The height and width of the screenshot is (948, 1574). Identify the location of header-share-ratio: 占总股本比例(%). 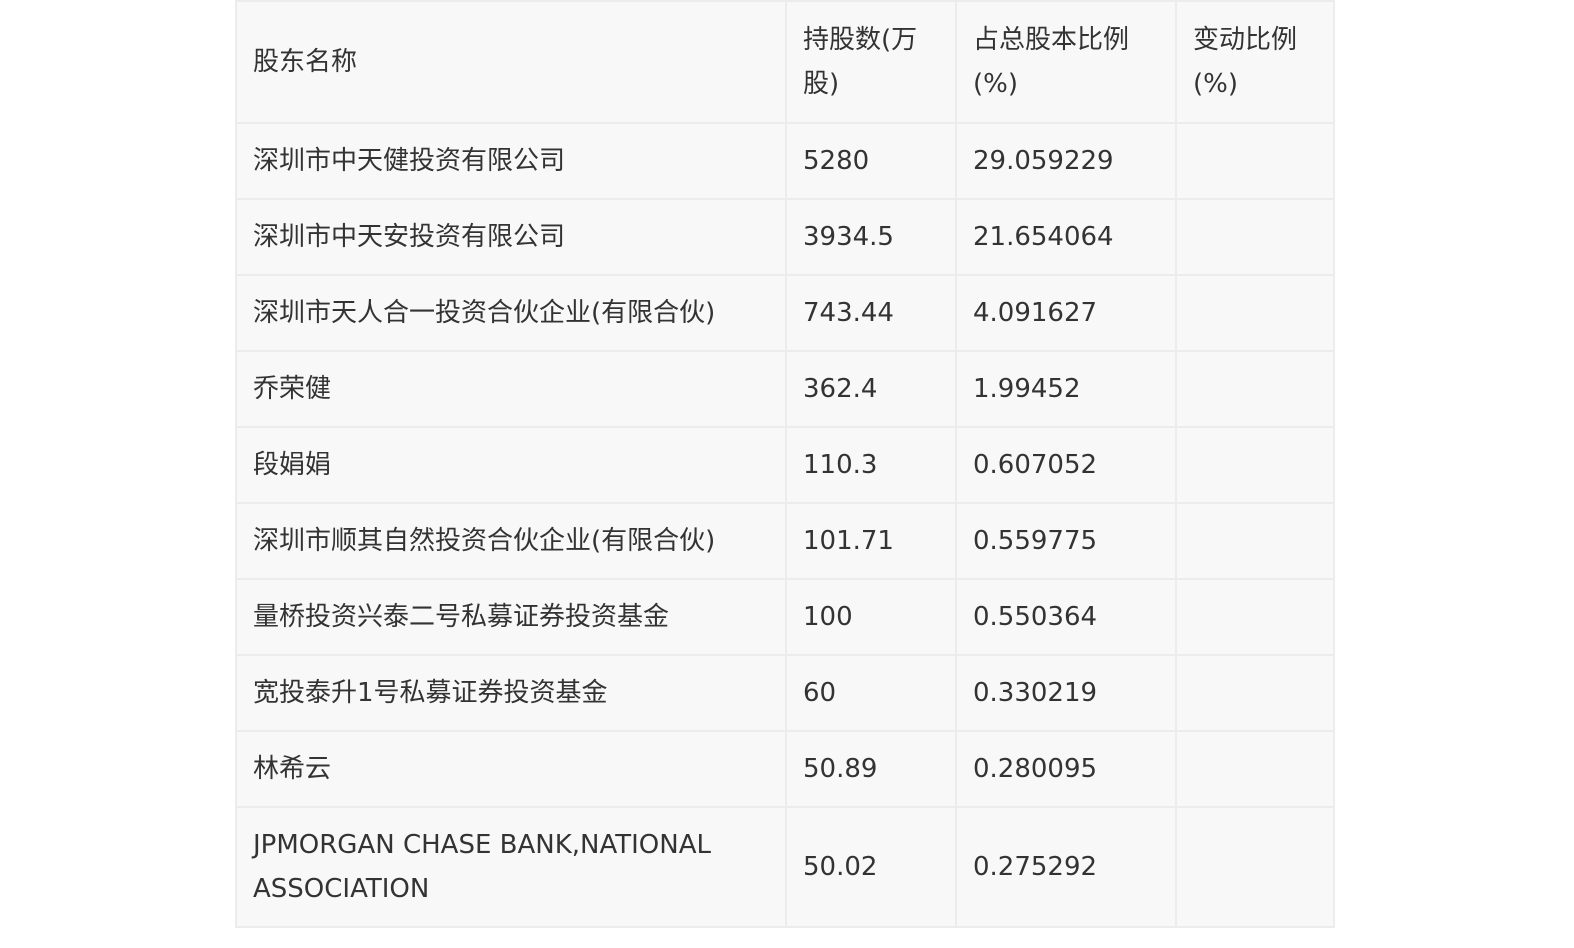
(1066, 62).